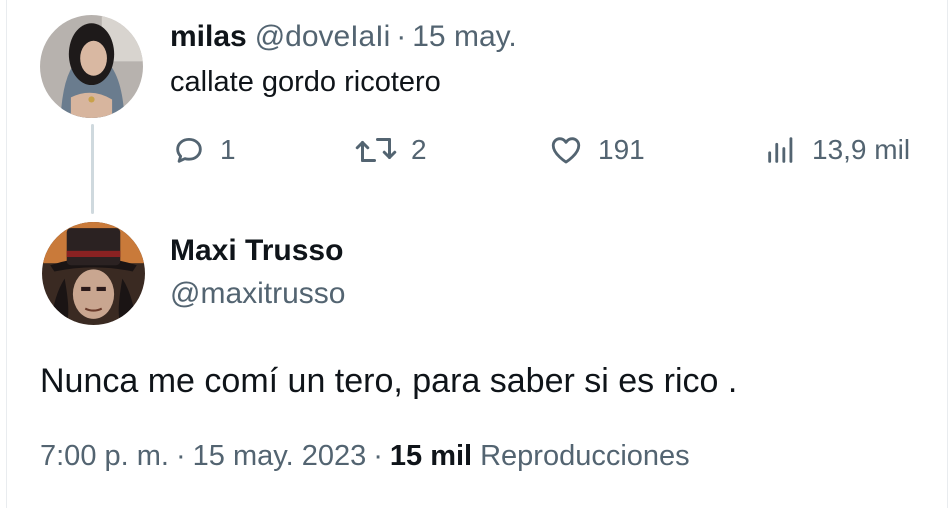 The width and height of the screenshot is (950, 508). What do you see at coordinates (431, 456) in the screenshot?
I see `main-views-count: 15 mil` at bounding box center [431, 456].